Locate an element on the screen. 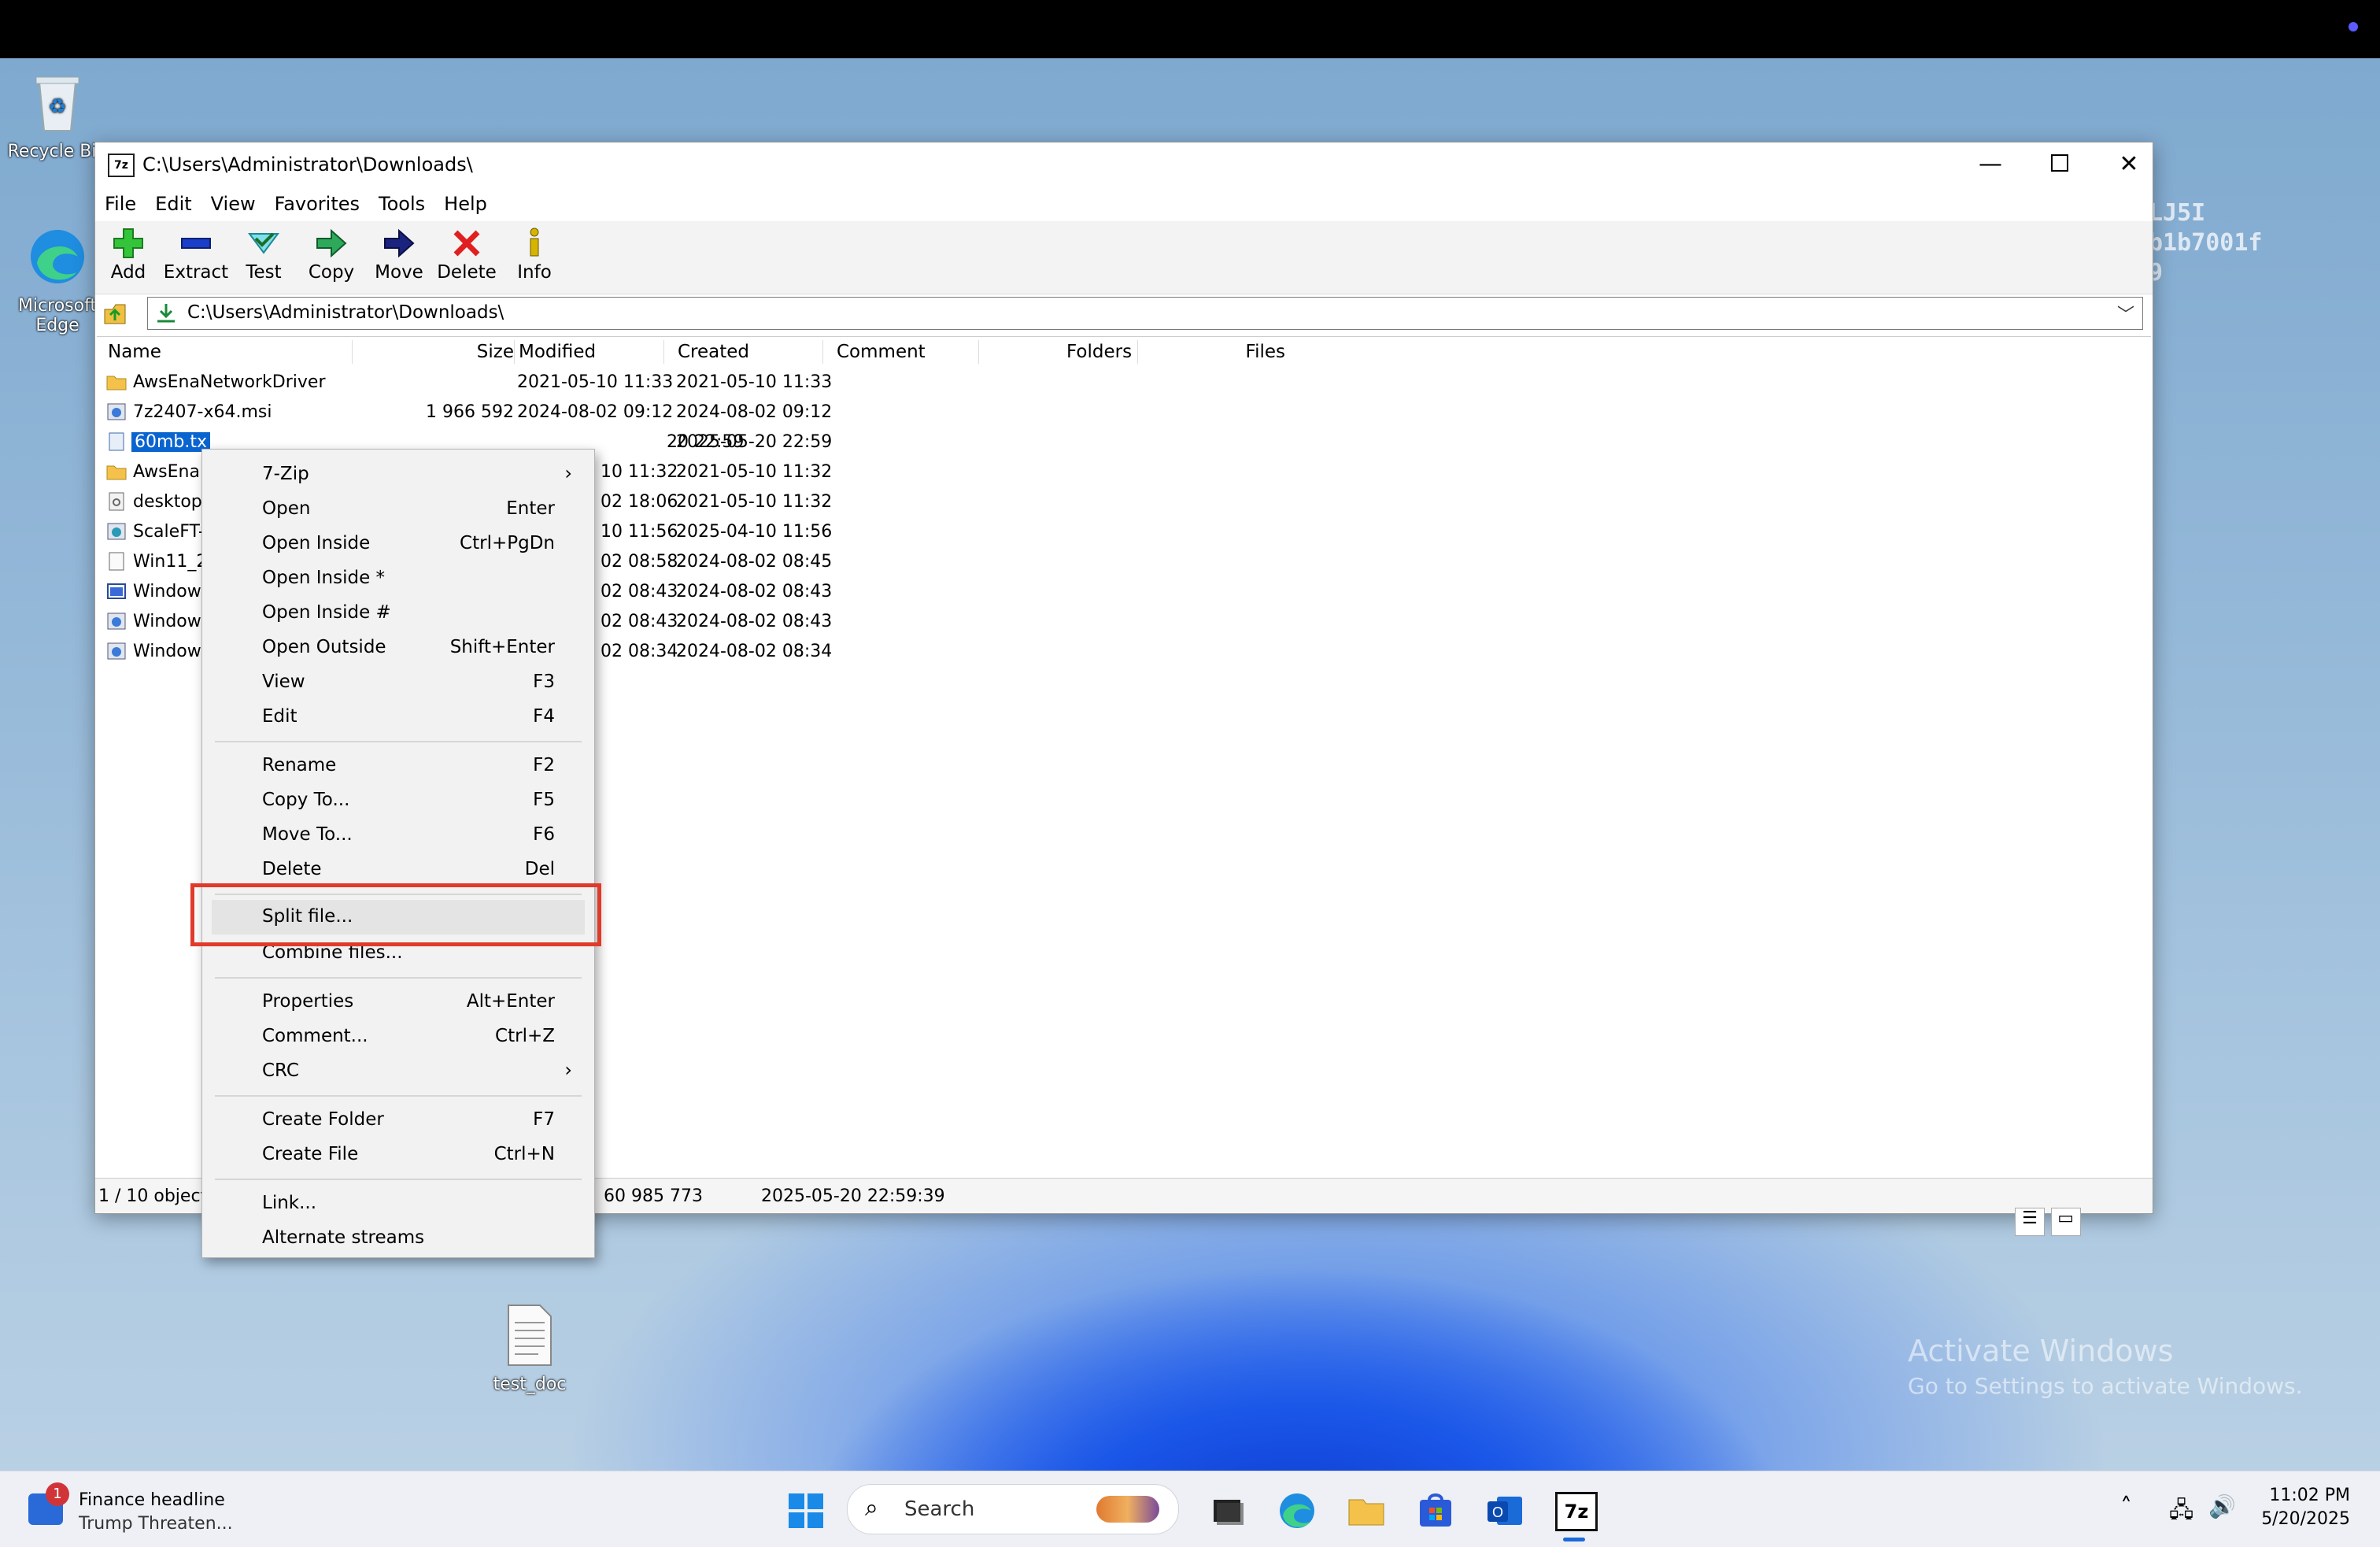  menu-item-view: View F3 is located at coordinates (398, 682).